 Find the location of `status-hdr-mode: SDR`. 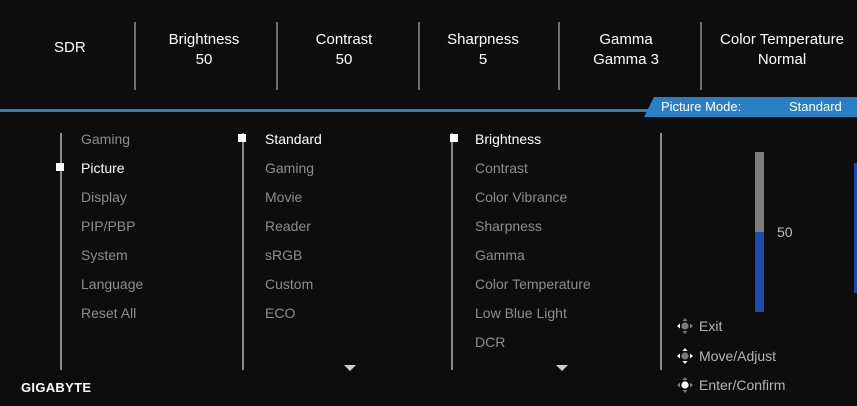

status-hdr-mode: SDR is located at coordinates (70, 48).